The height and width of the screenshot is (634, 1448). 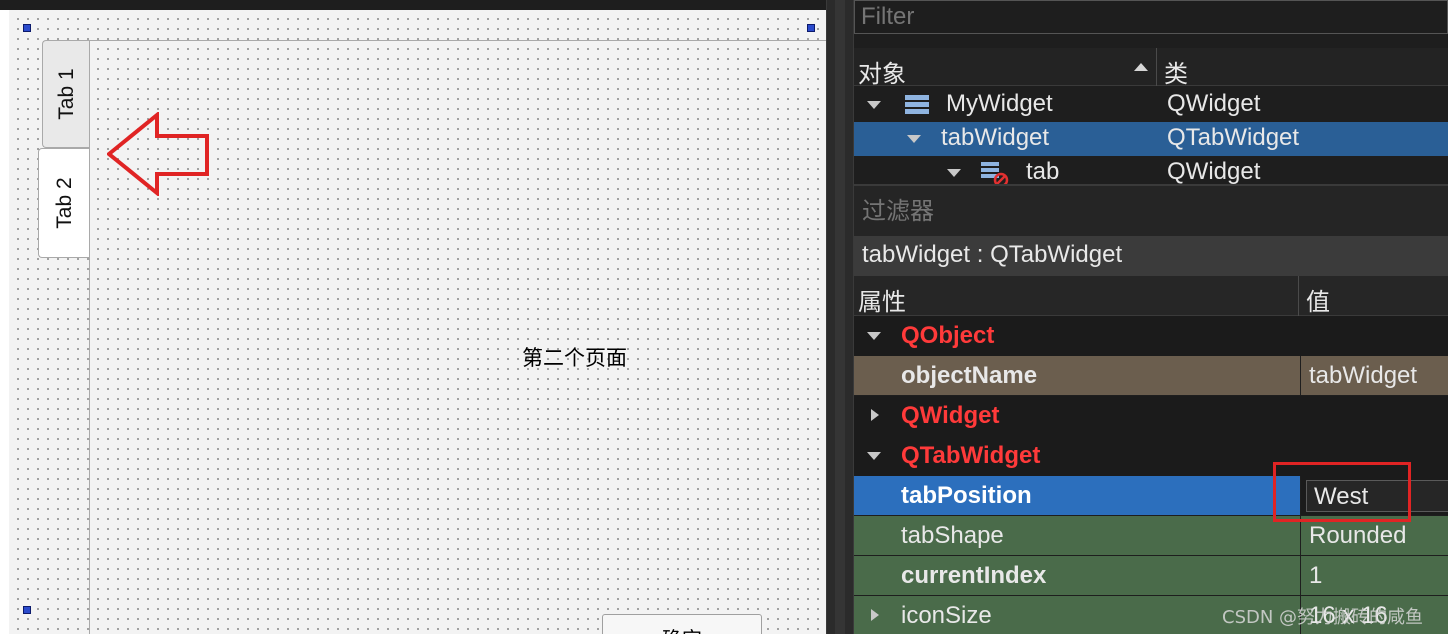 I want to click on canvas-top-strip, so click(x=413, y=5).